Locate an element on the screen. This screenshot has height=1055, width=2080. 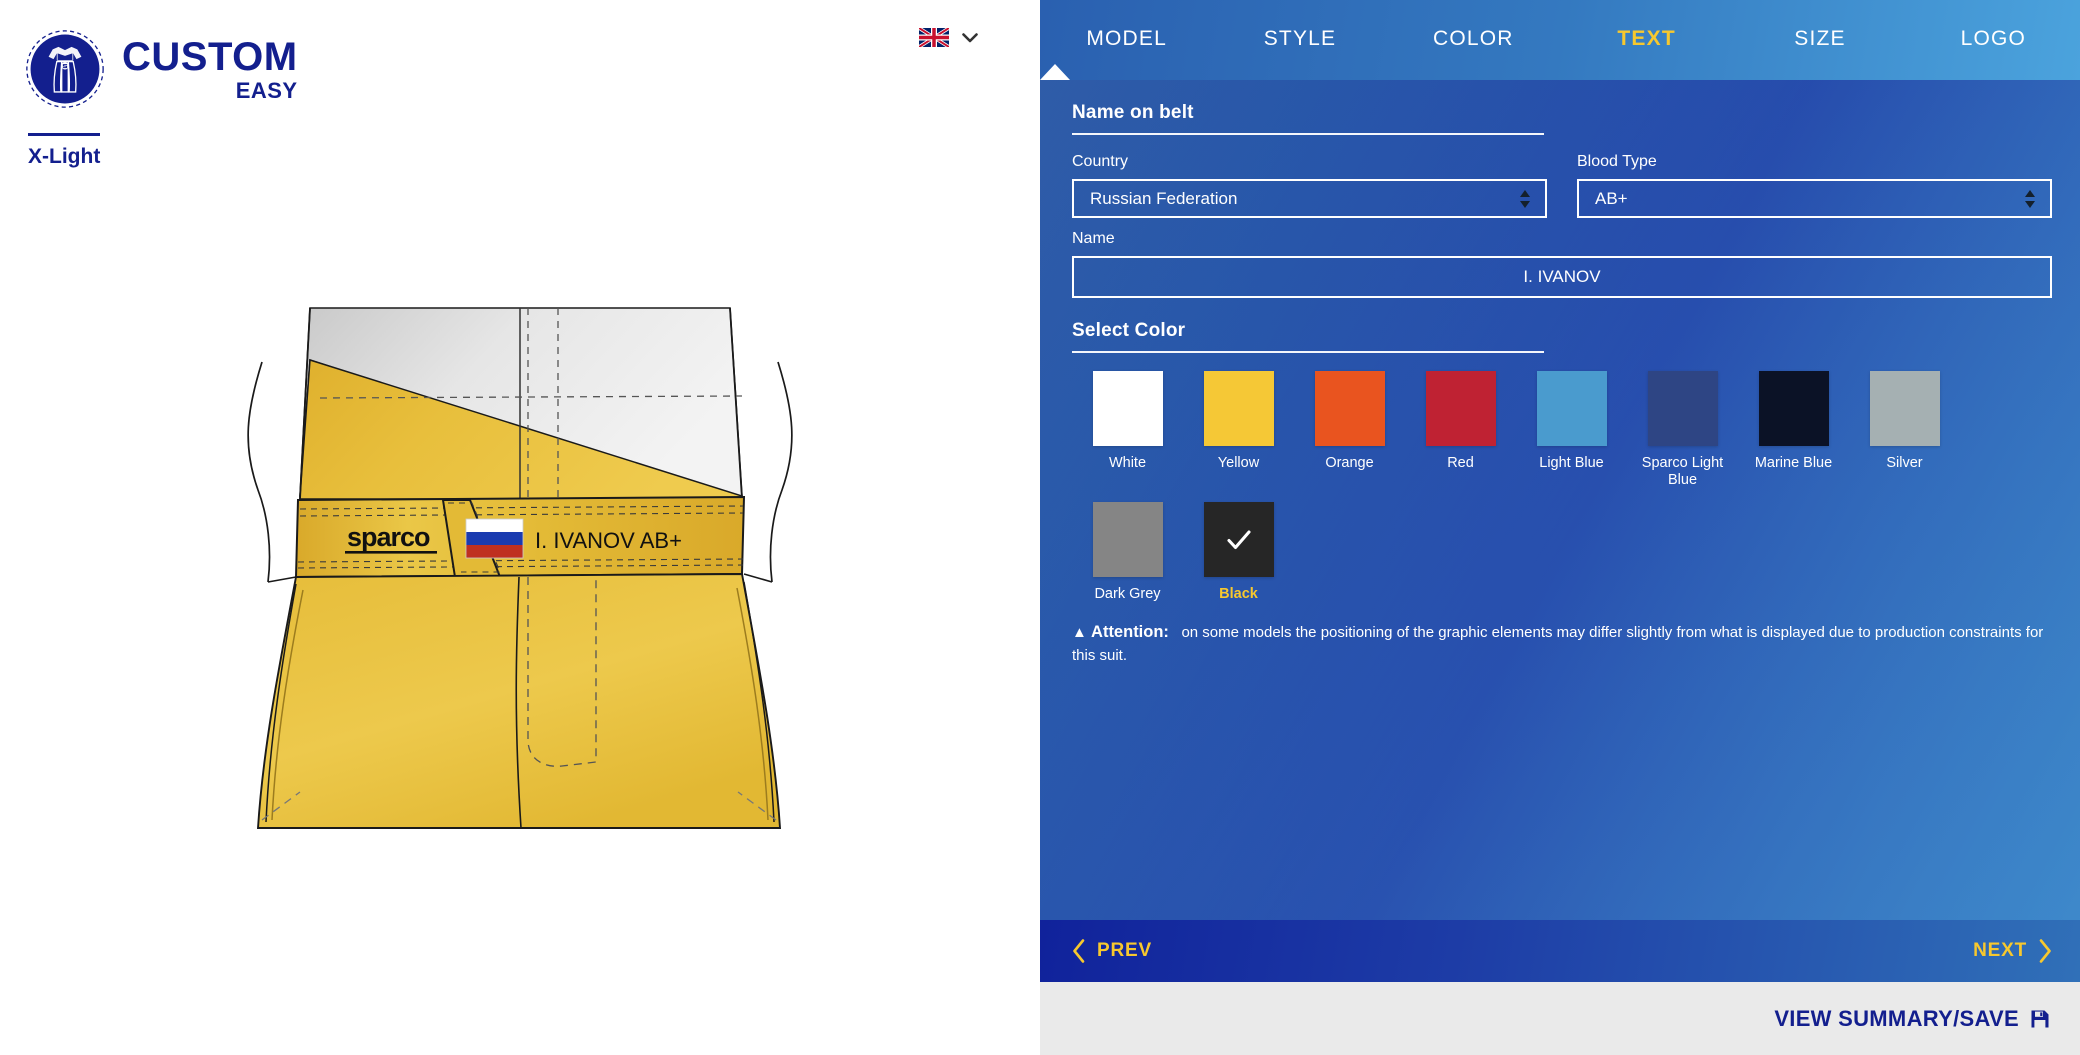
country-label: Country is located at coordinates (1100, 161).